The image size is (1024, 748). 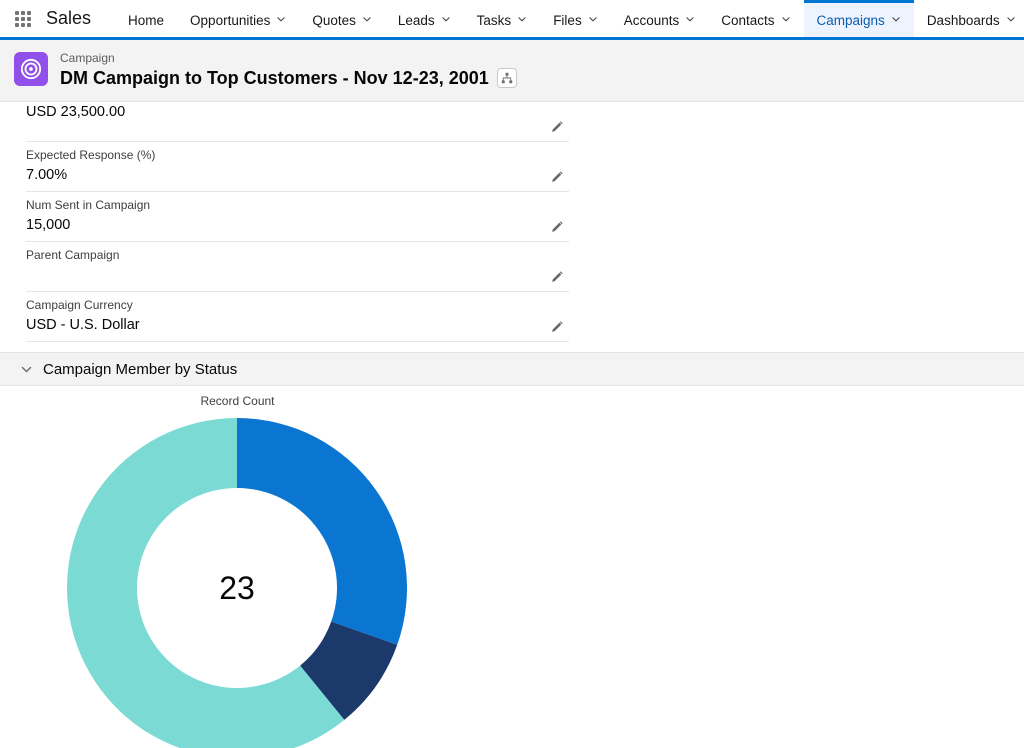 What do you see at coordinates (91, 155) in the screenshot?
I see `field-label: Expected Response (%)` at bounding box center [91, 155].